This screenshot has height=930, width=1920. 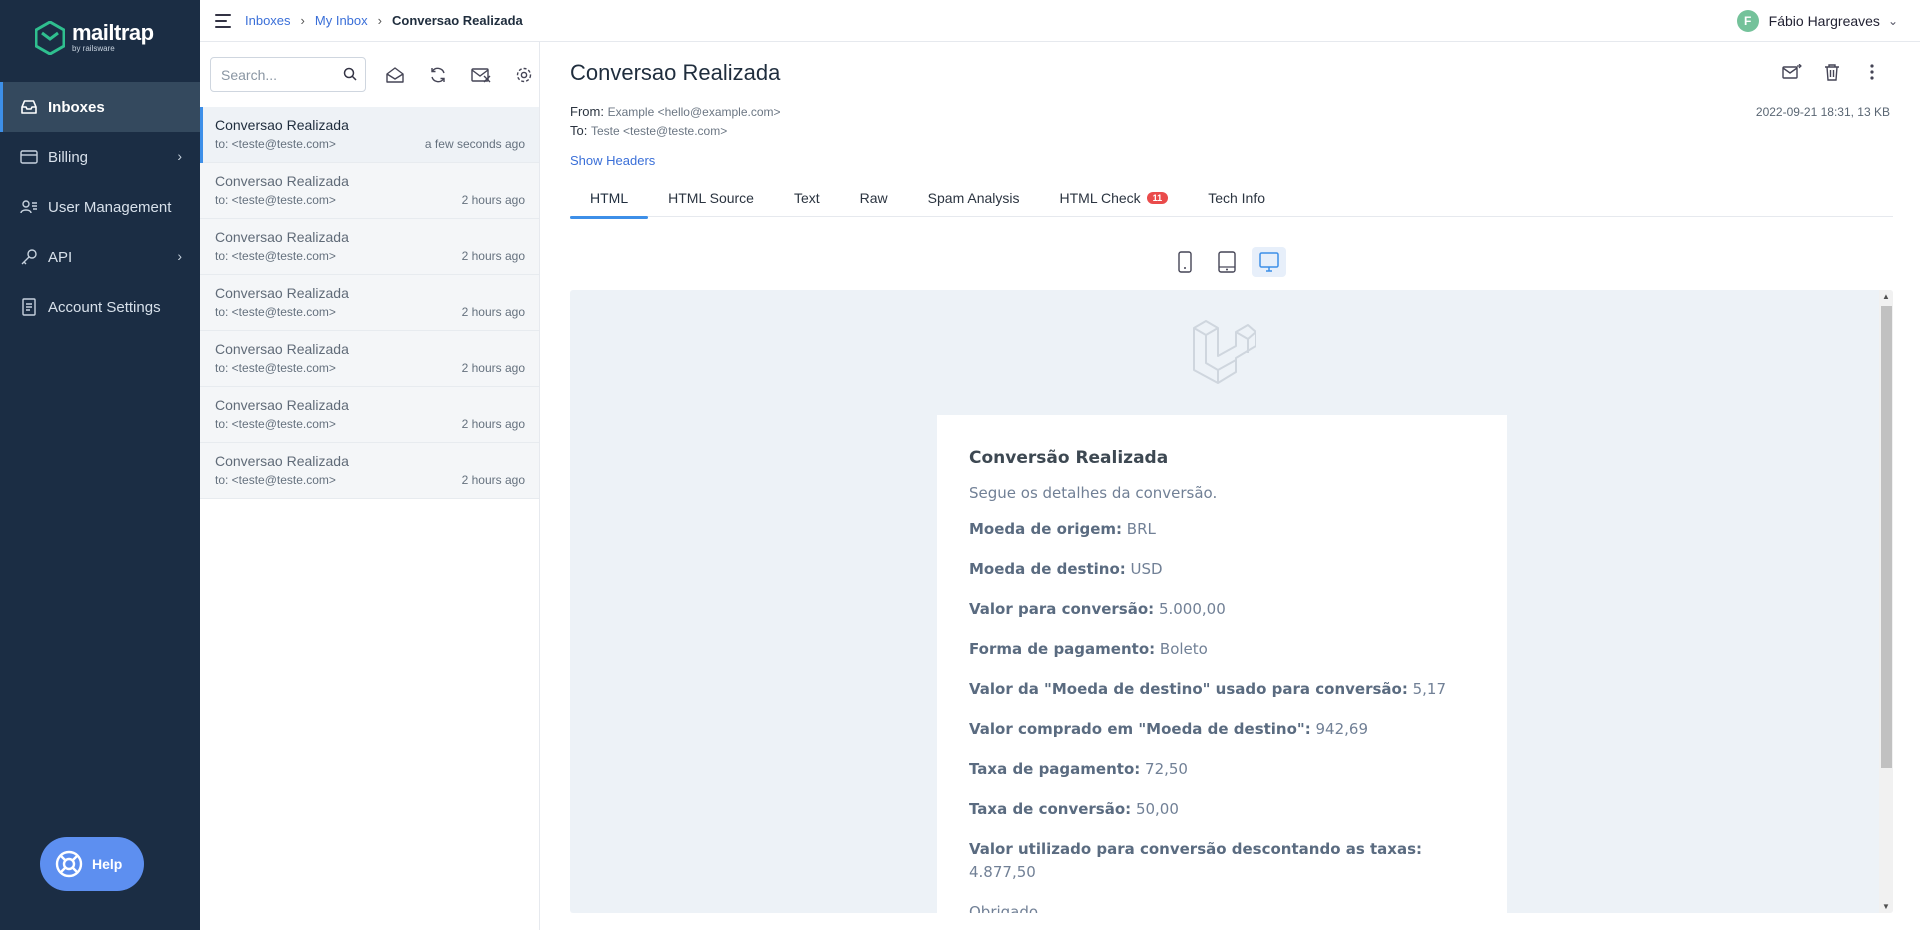 I want to click on detail-label: Valor comprado em "Moeda de destino":, so click(x=1140, y=729).